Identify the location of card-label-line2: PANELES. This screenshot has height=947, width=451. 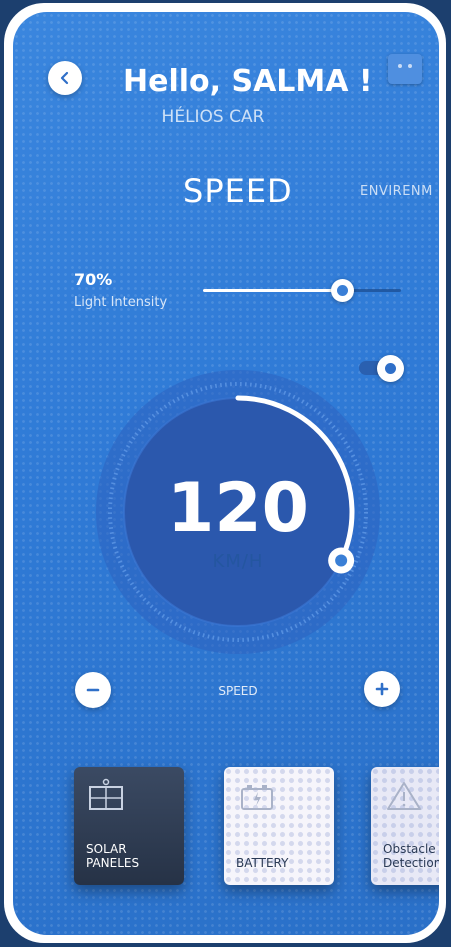
(113, 863).